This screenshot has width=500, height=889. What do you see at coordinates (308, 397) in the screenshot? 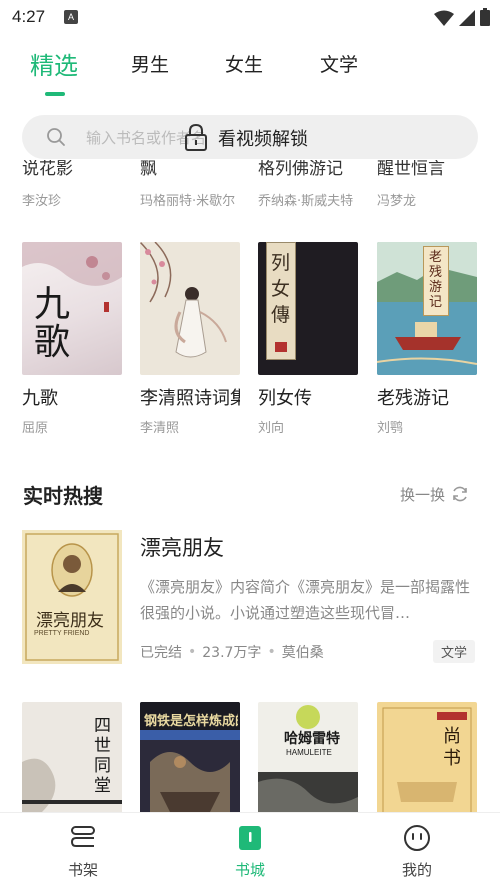
I see `book-title: 列女传` at bounding box center [308, 397].